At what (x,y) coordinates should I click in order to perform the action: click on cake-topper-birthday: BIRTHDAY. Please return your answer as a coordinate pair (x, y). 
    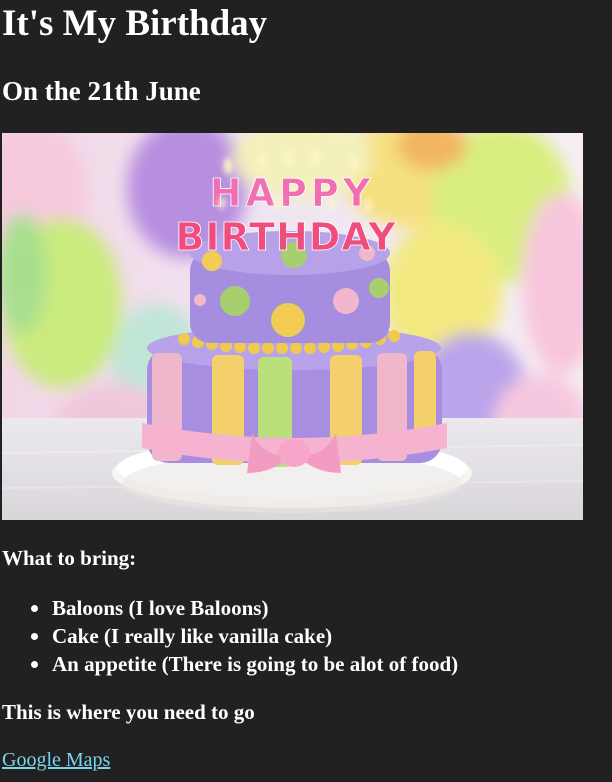
    Looking at the image, I should click on (285, 237).